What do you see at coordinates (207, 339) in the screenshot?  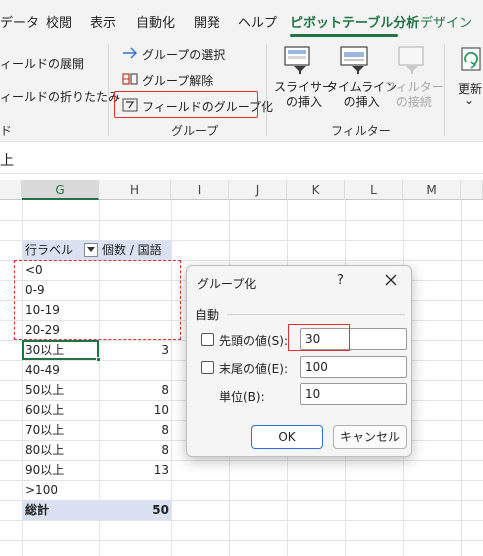 I see `starting-at-checkbox` at bounding box center [207, 339].